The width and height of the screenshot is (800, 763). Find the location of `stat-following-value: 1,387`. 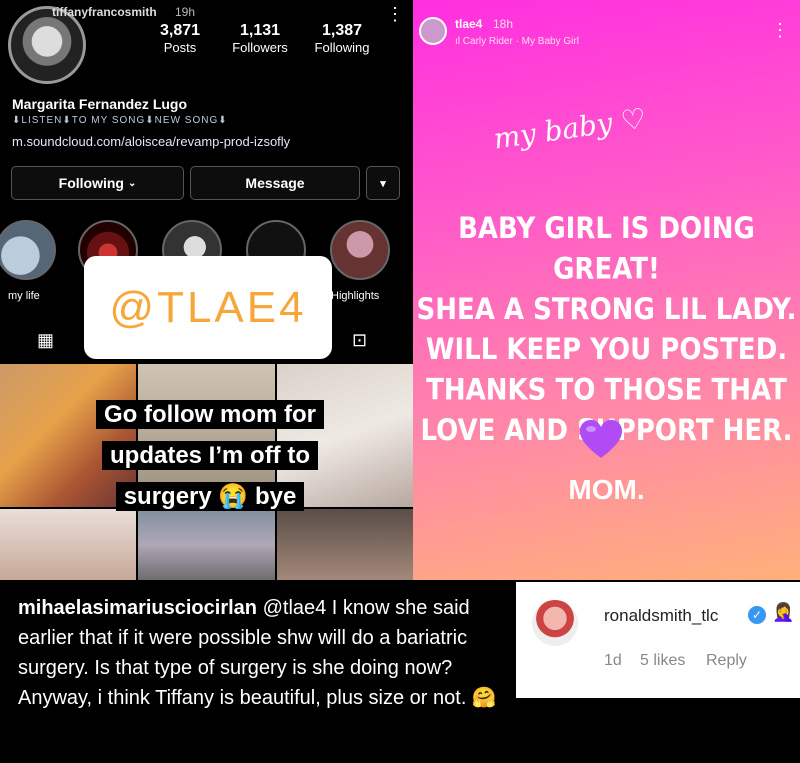

stat-following-value: 1,387 is located at coordinates (342, 30).